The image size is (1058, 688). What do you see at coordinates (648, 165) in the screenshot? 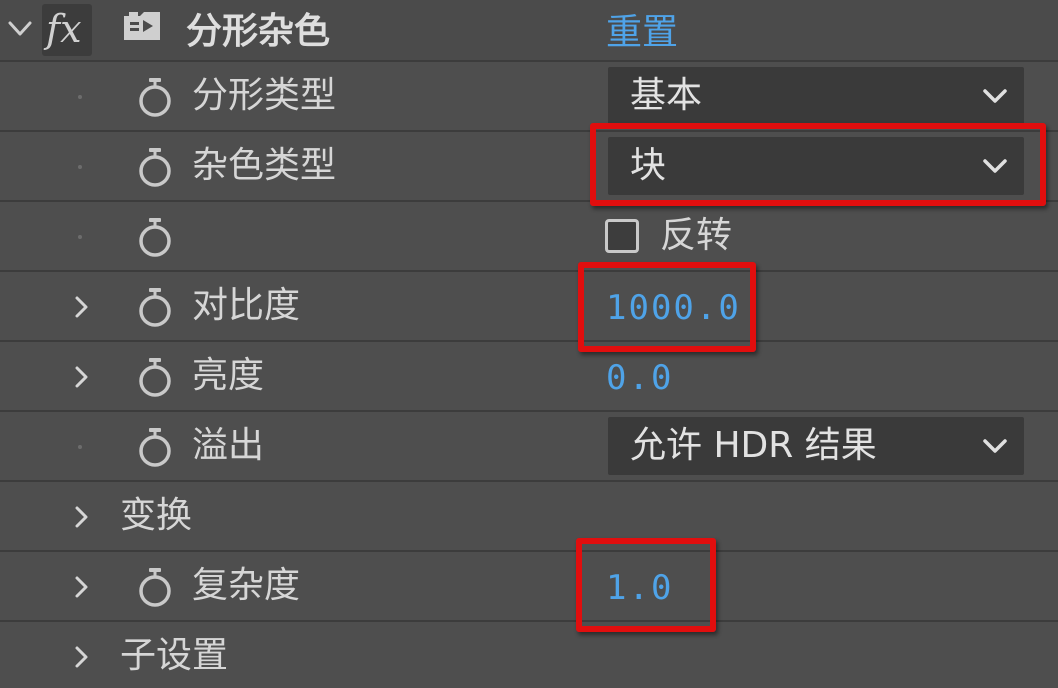
I see `dropdown-value: 块` at bounding box center [648, 165].